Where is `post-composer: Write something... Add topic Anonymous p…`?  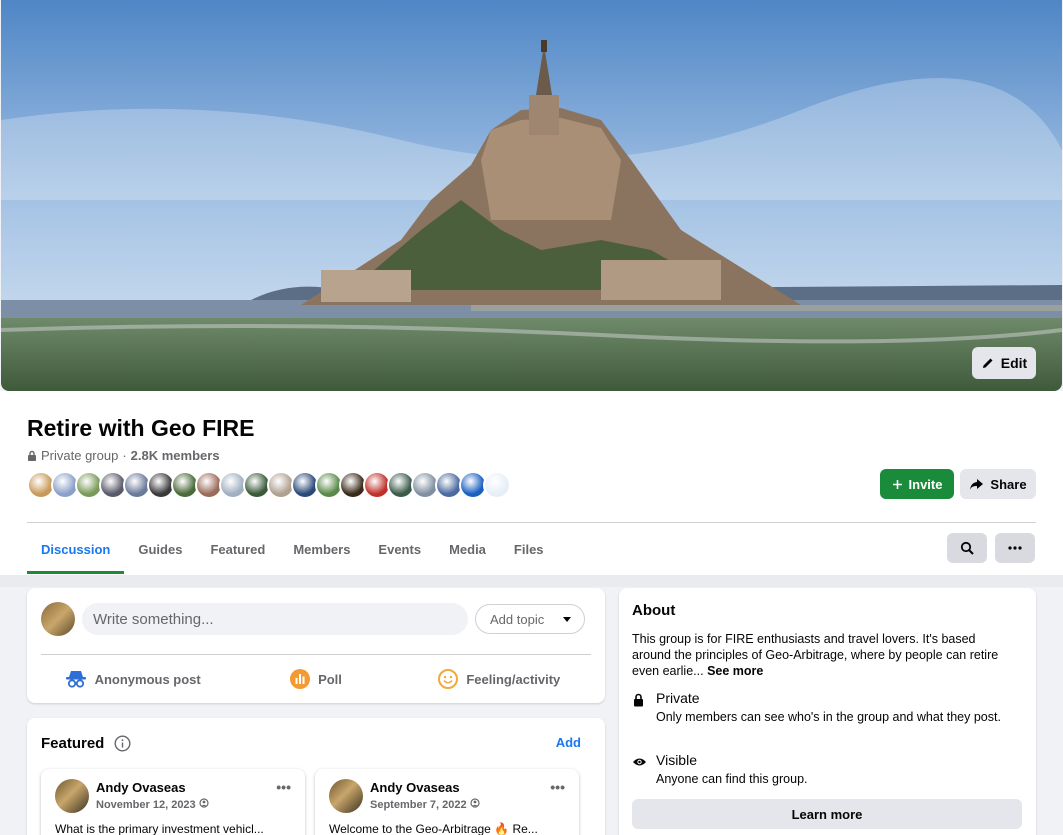 post-composer: Write something... Add topic Anonymous p… is located at coordinates (316, 645).